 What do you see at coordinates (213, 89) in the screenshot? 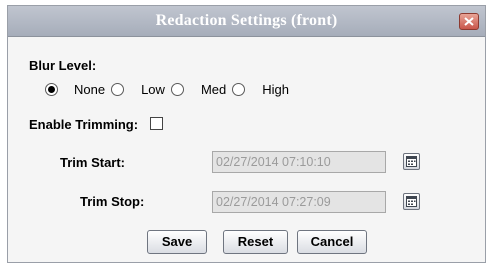
I see `radio-med-label: Med` at bounding box center [213, 89].